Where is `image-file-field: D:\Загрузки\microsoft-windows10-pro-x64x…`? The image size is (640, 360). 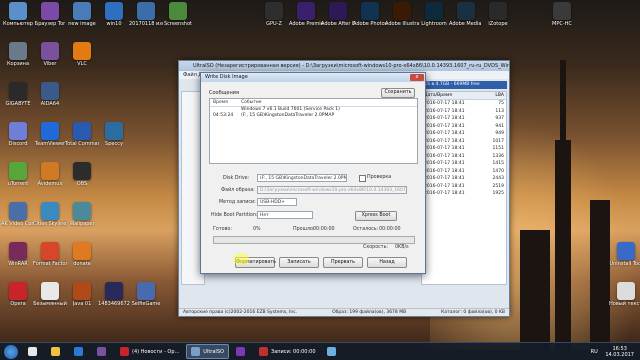
image-file-field: D:\Загрузки\microsoft-windows10-pro-x64x… is located at coordinates (332, 190).